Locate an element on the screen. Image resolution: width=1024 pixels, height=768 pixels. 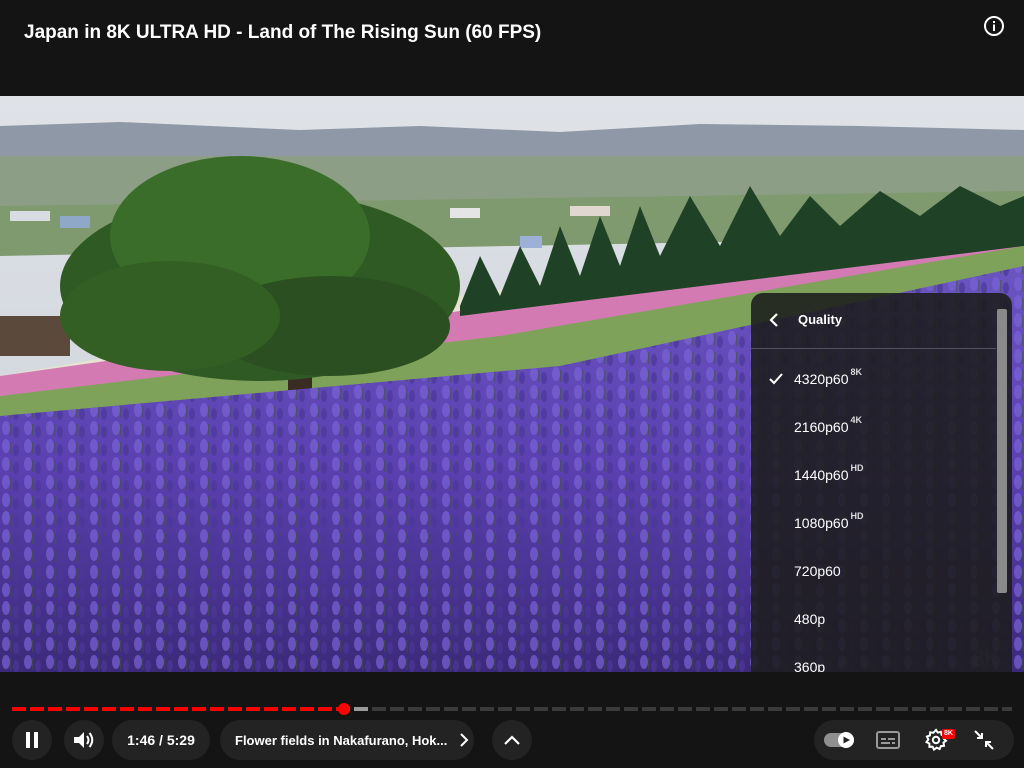
check-icon is located at coordinates (776, 379).